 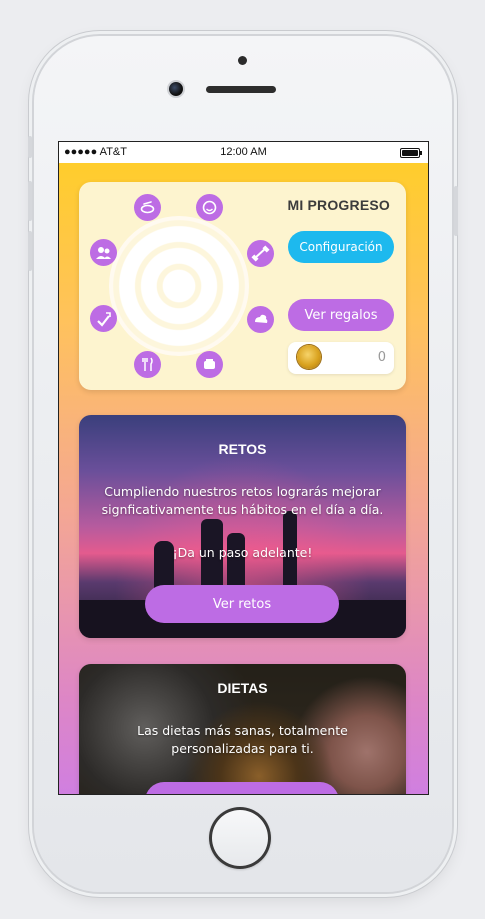 What do you see at coordinates (242, 788) in the screenshot?
I see `view-diets-button` at bounding box center [242, 788].